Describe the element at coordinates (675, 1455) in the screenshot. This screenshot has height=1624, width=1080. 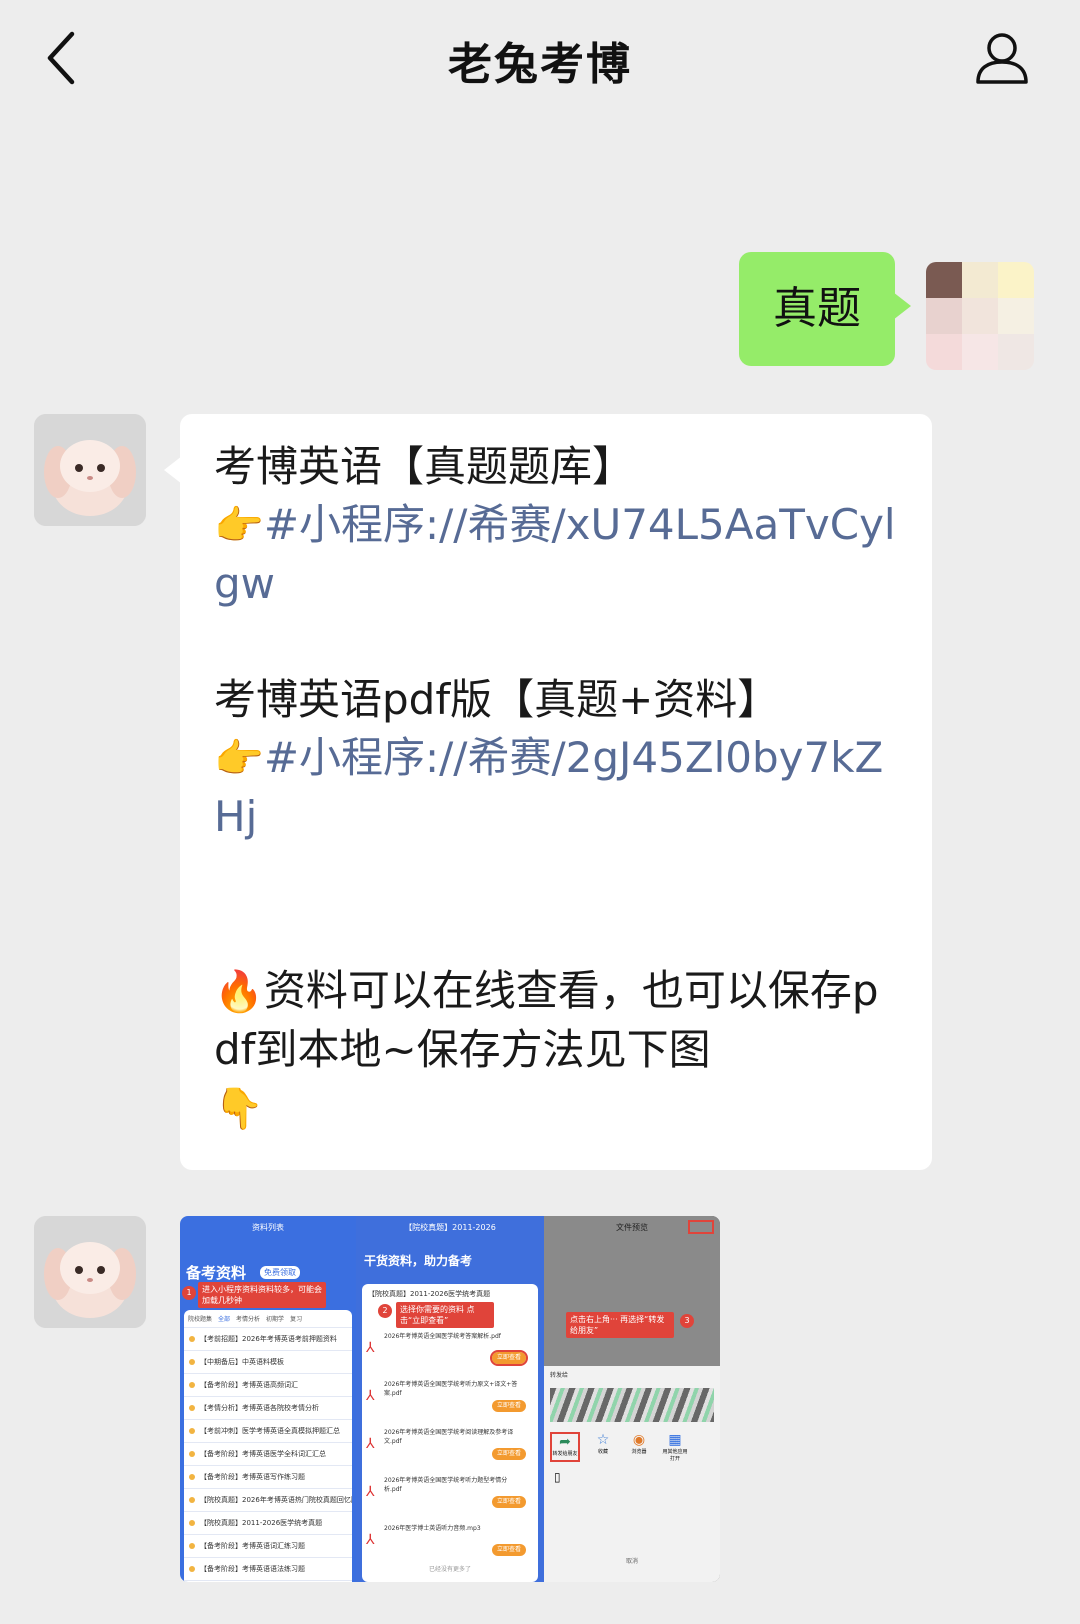
I see `action-label: 用其他应用打开` at that location.